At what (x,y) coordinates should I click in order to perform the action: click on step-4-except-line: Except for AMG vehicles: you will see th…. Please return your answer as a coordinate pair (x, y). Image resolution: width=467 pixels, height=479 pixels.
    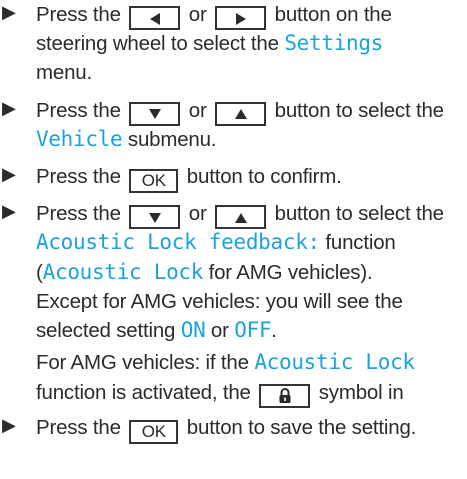
    Looking at the image, I should click on (219, 301).